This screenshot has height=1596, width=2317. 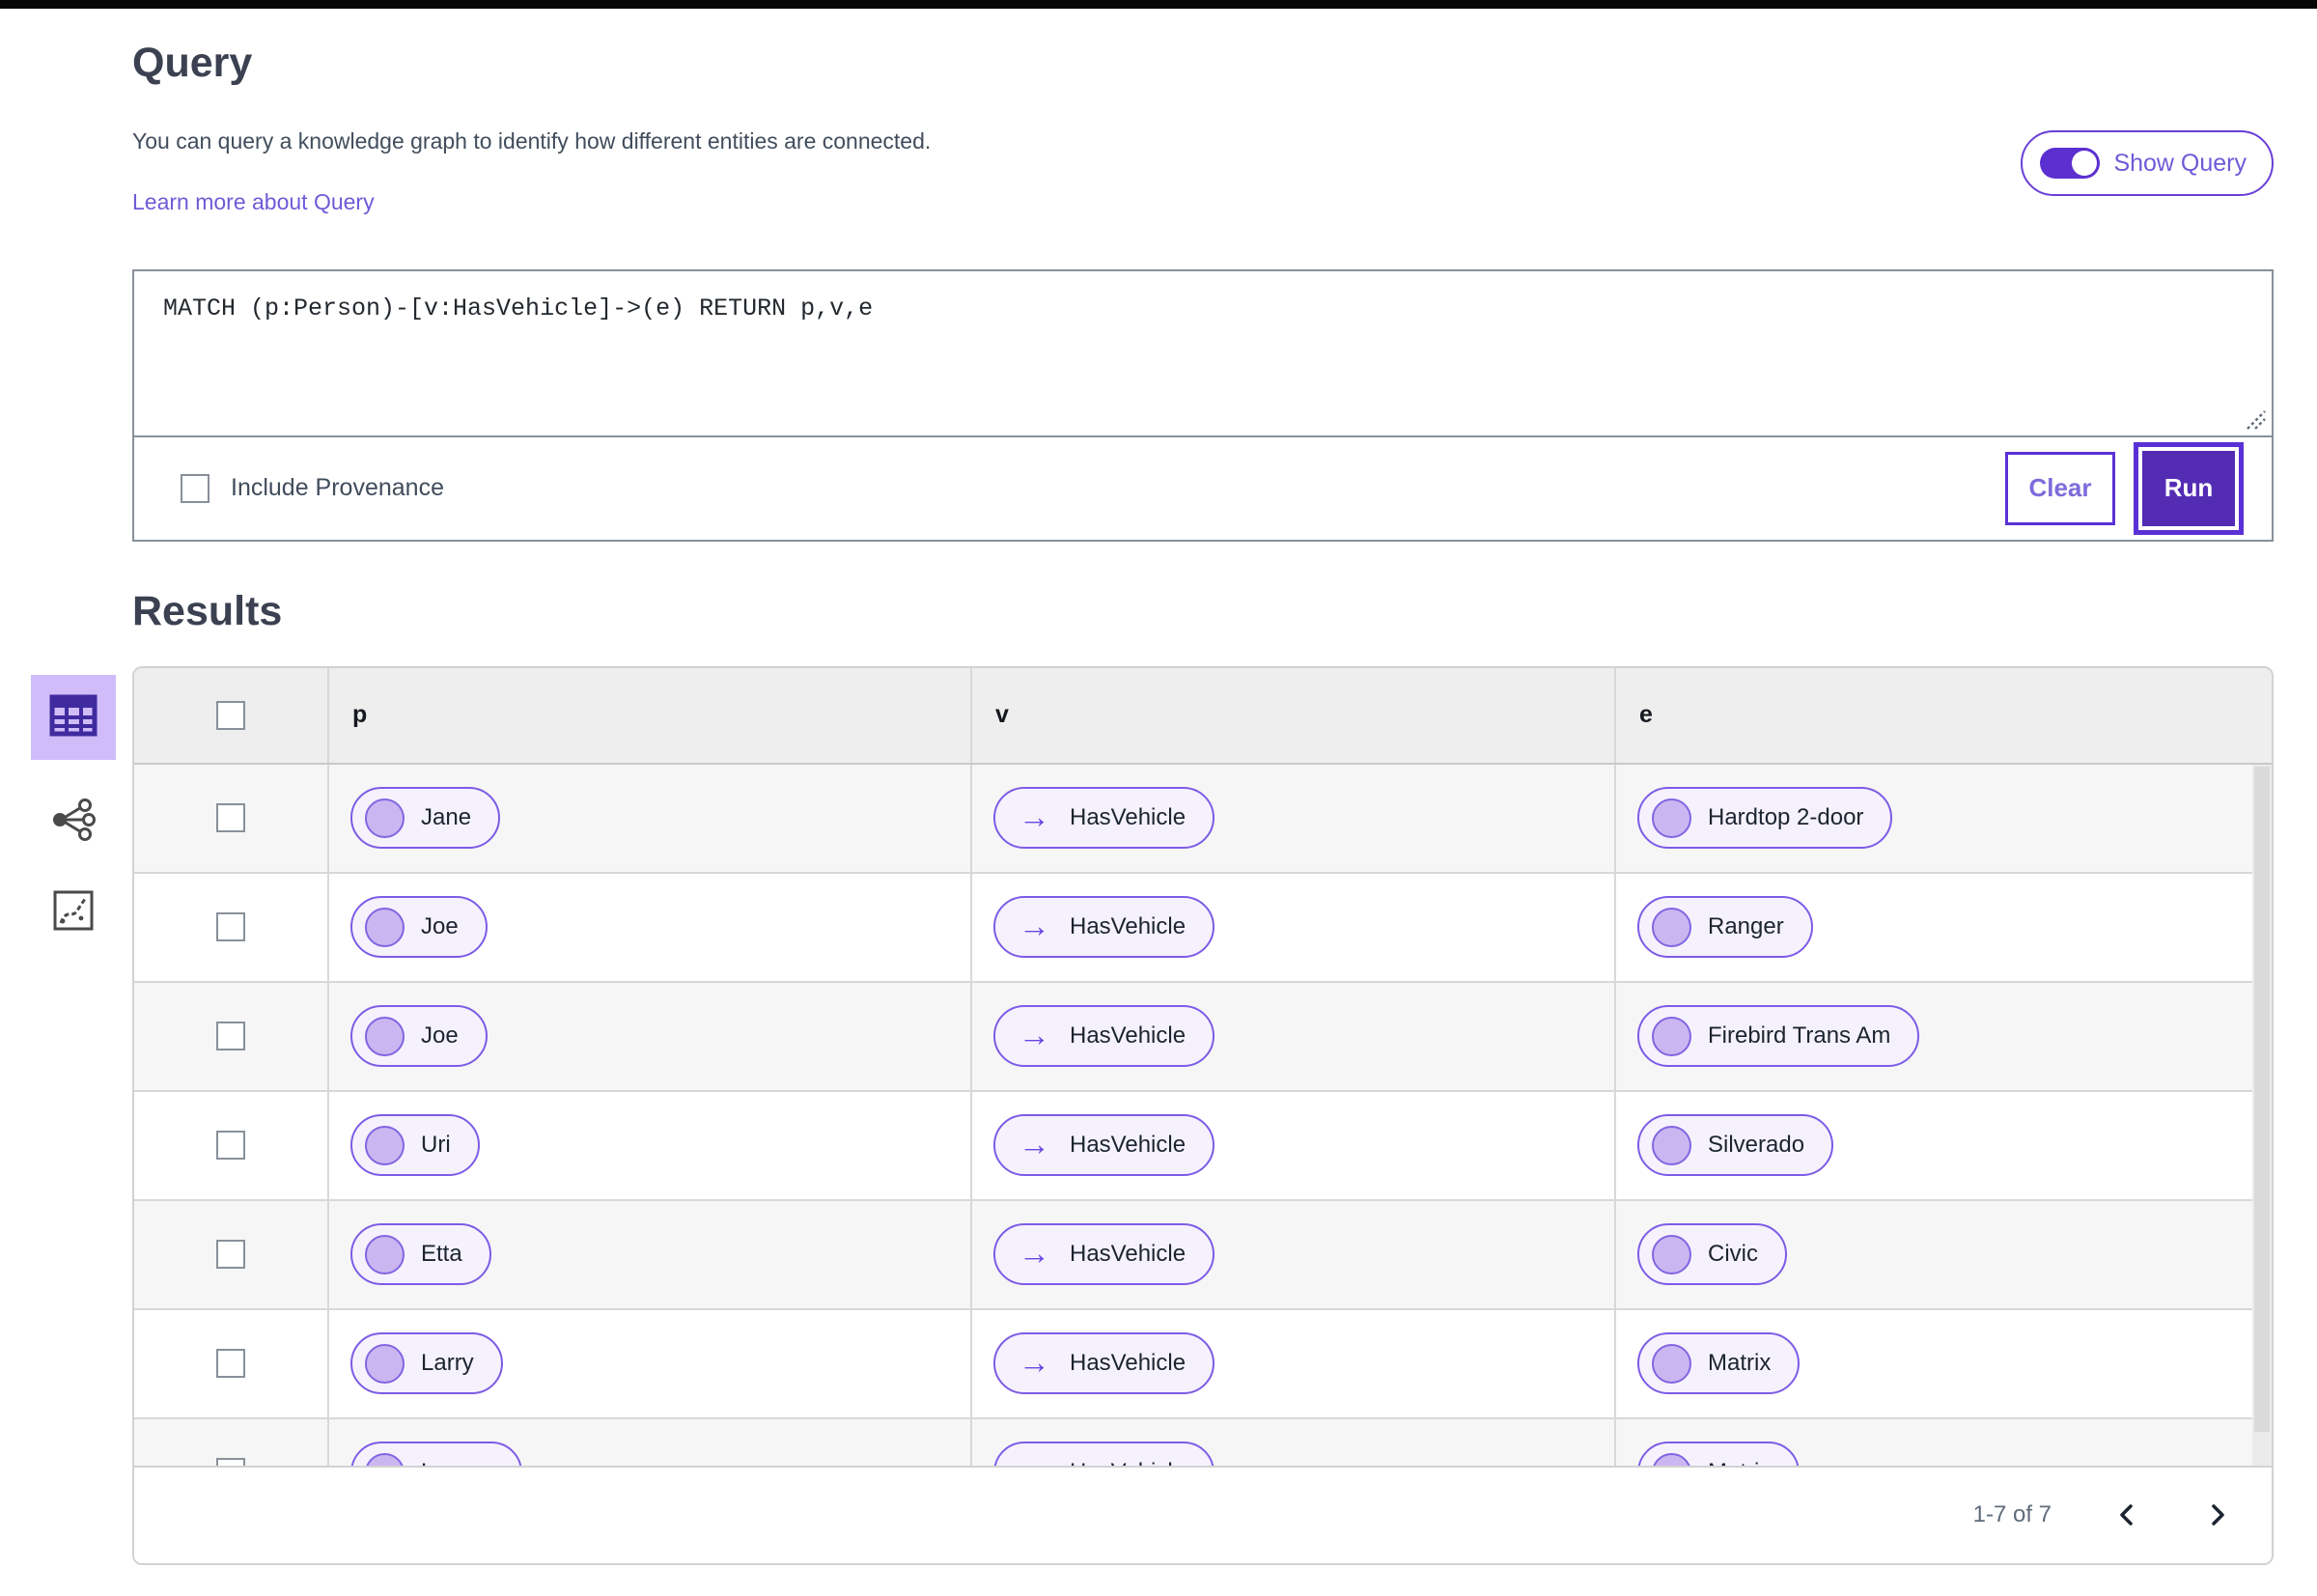 I want to click on pagination-range-label: 1-7 of 7, so click(x=2012, y=1515).